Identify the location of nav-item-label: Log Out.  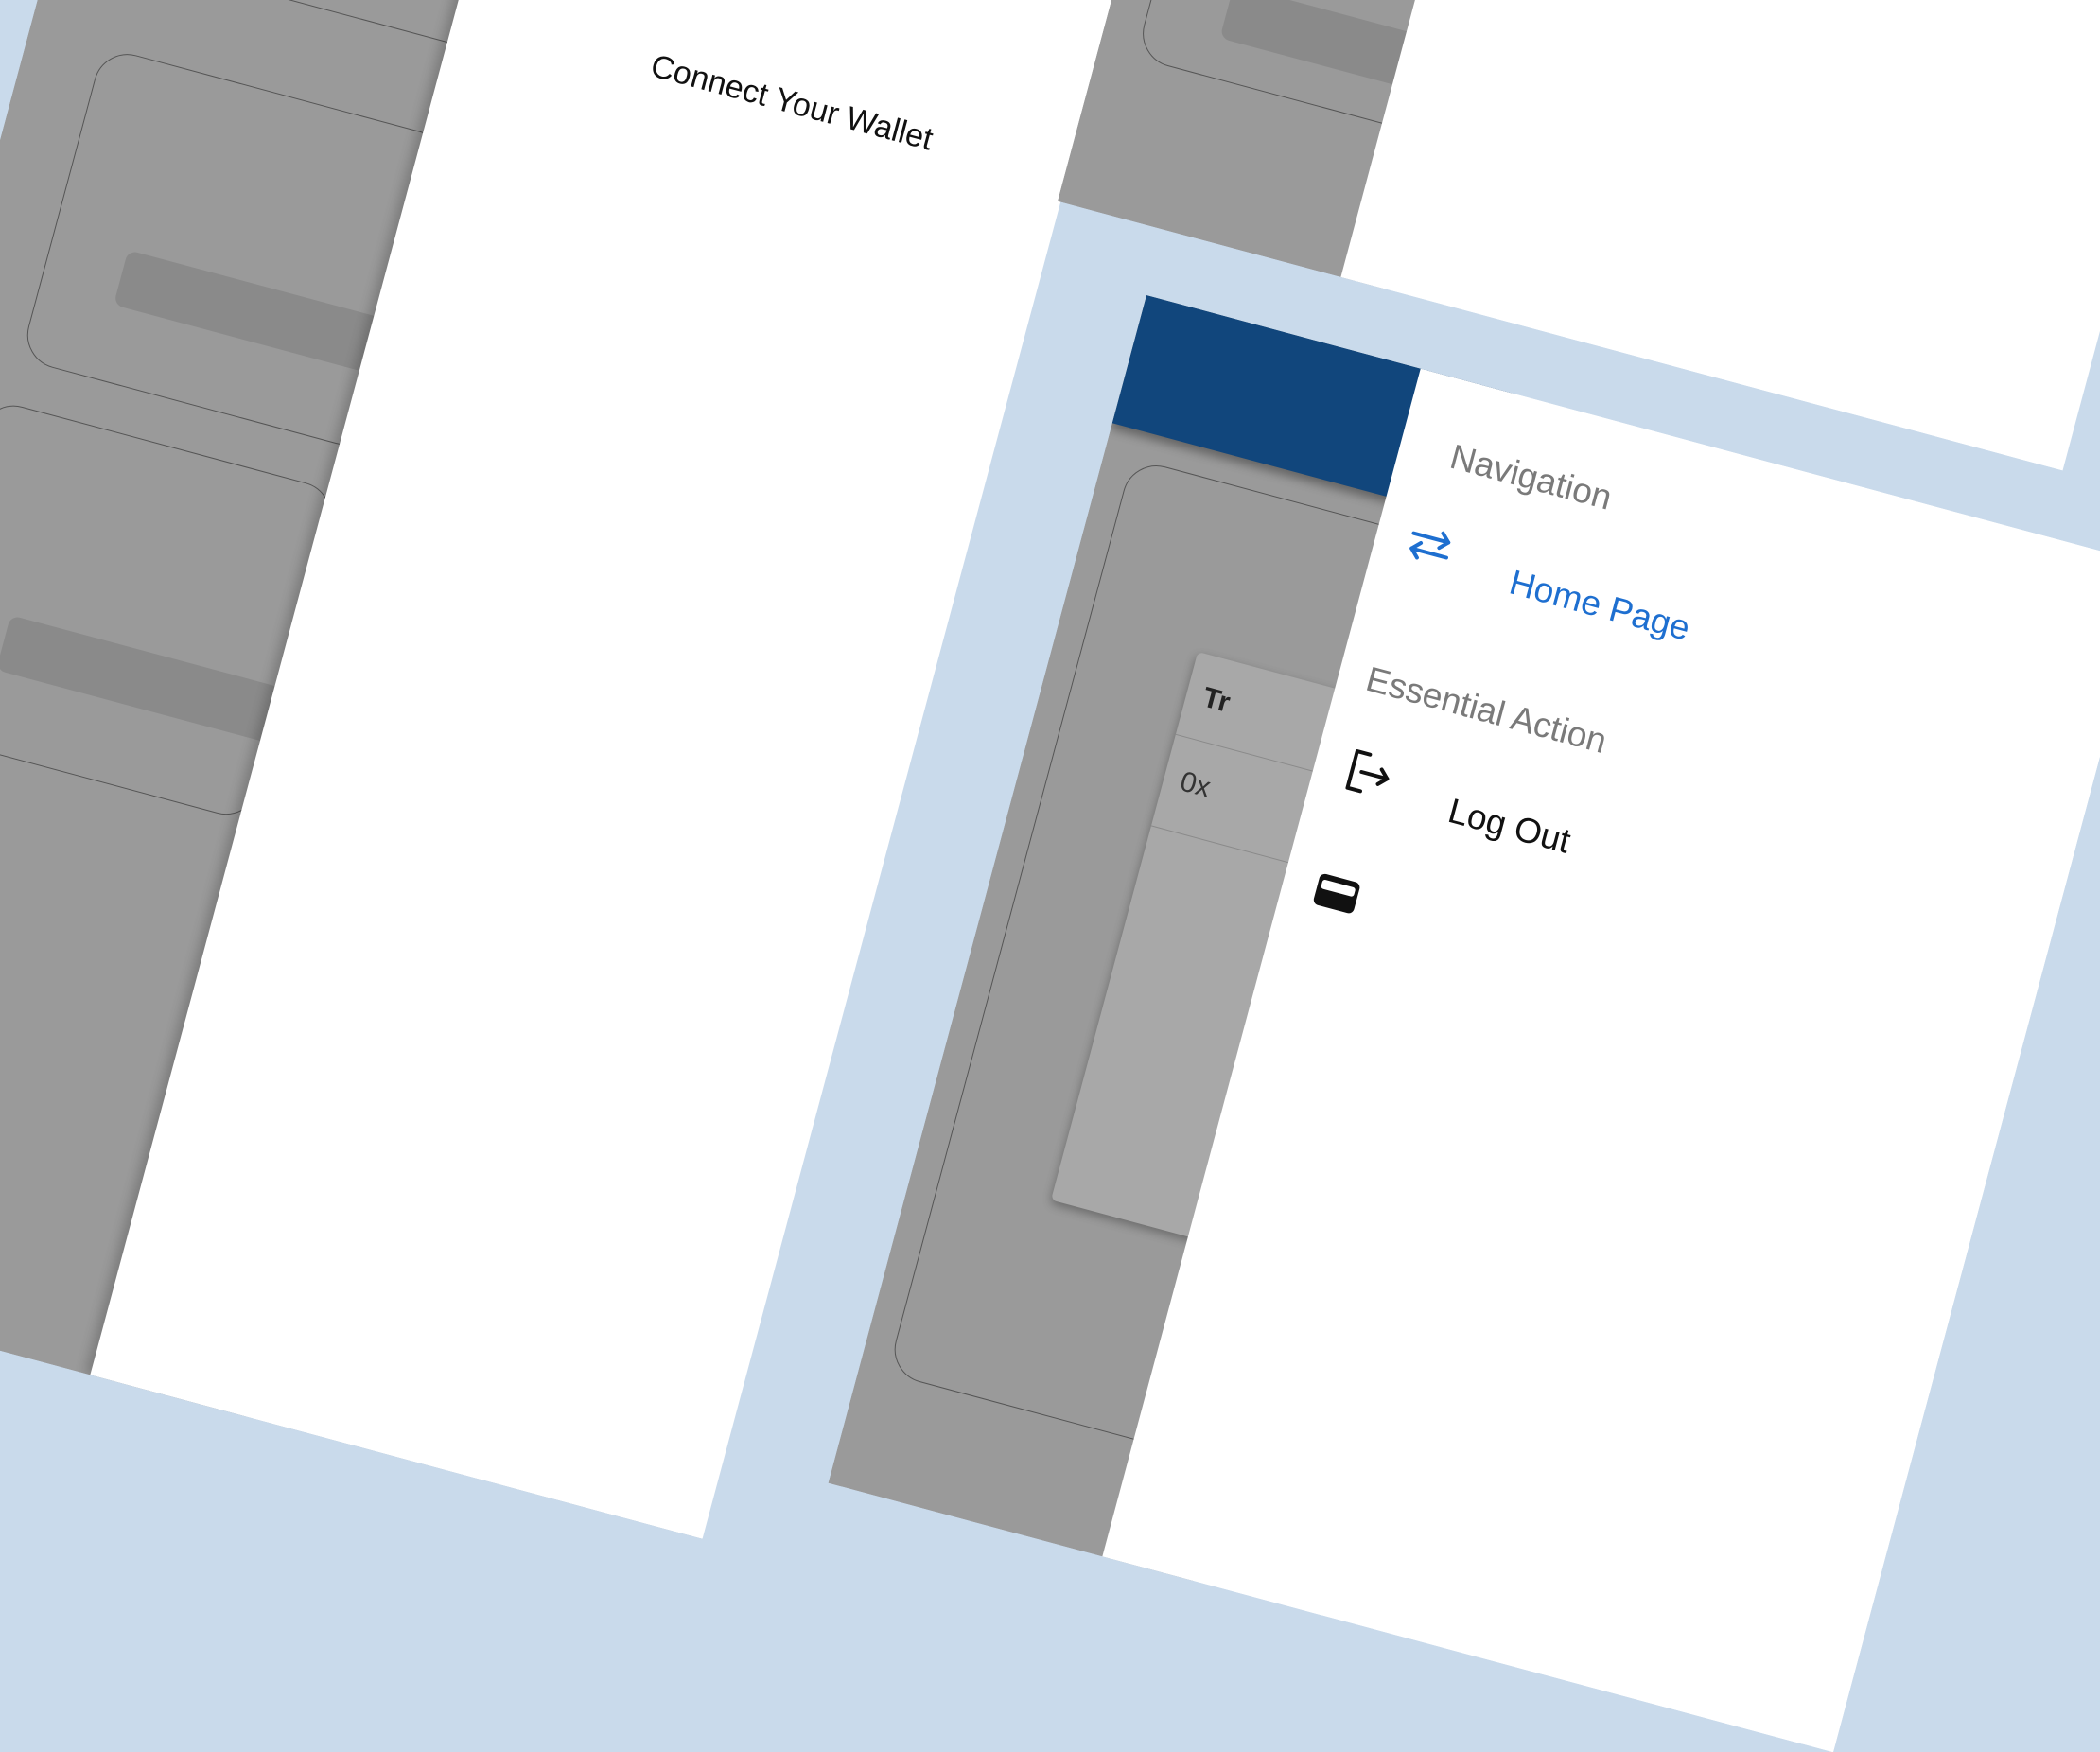
(1509, 826).